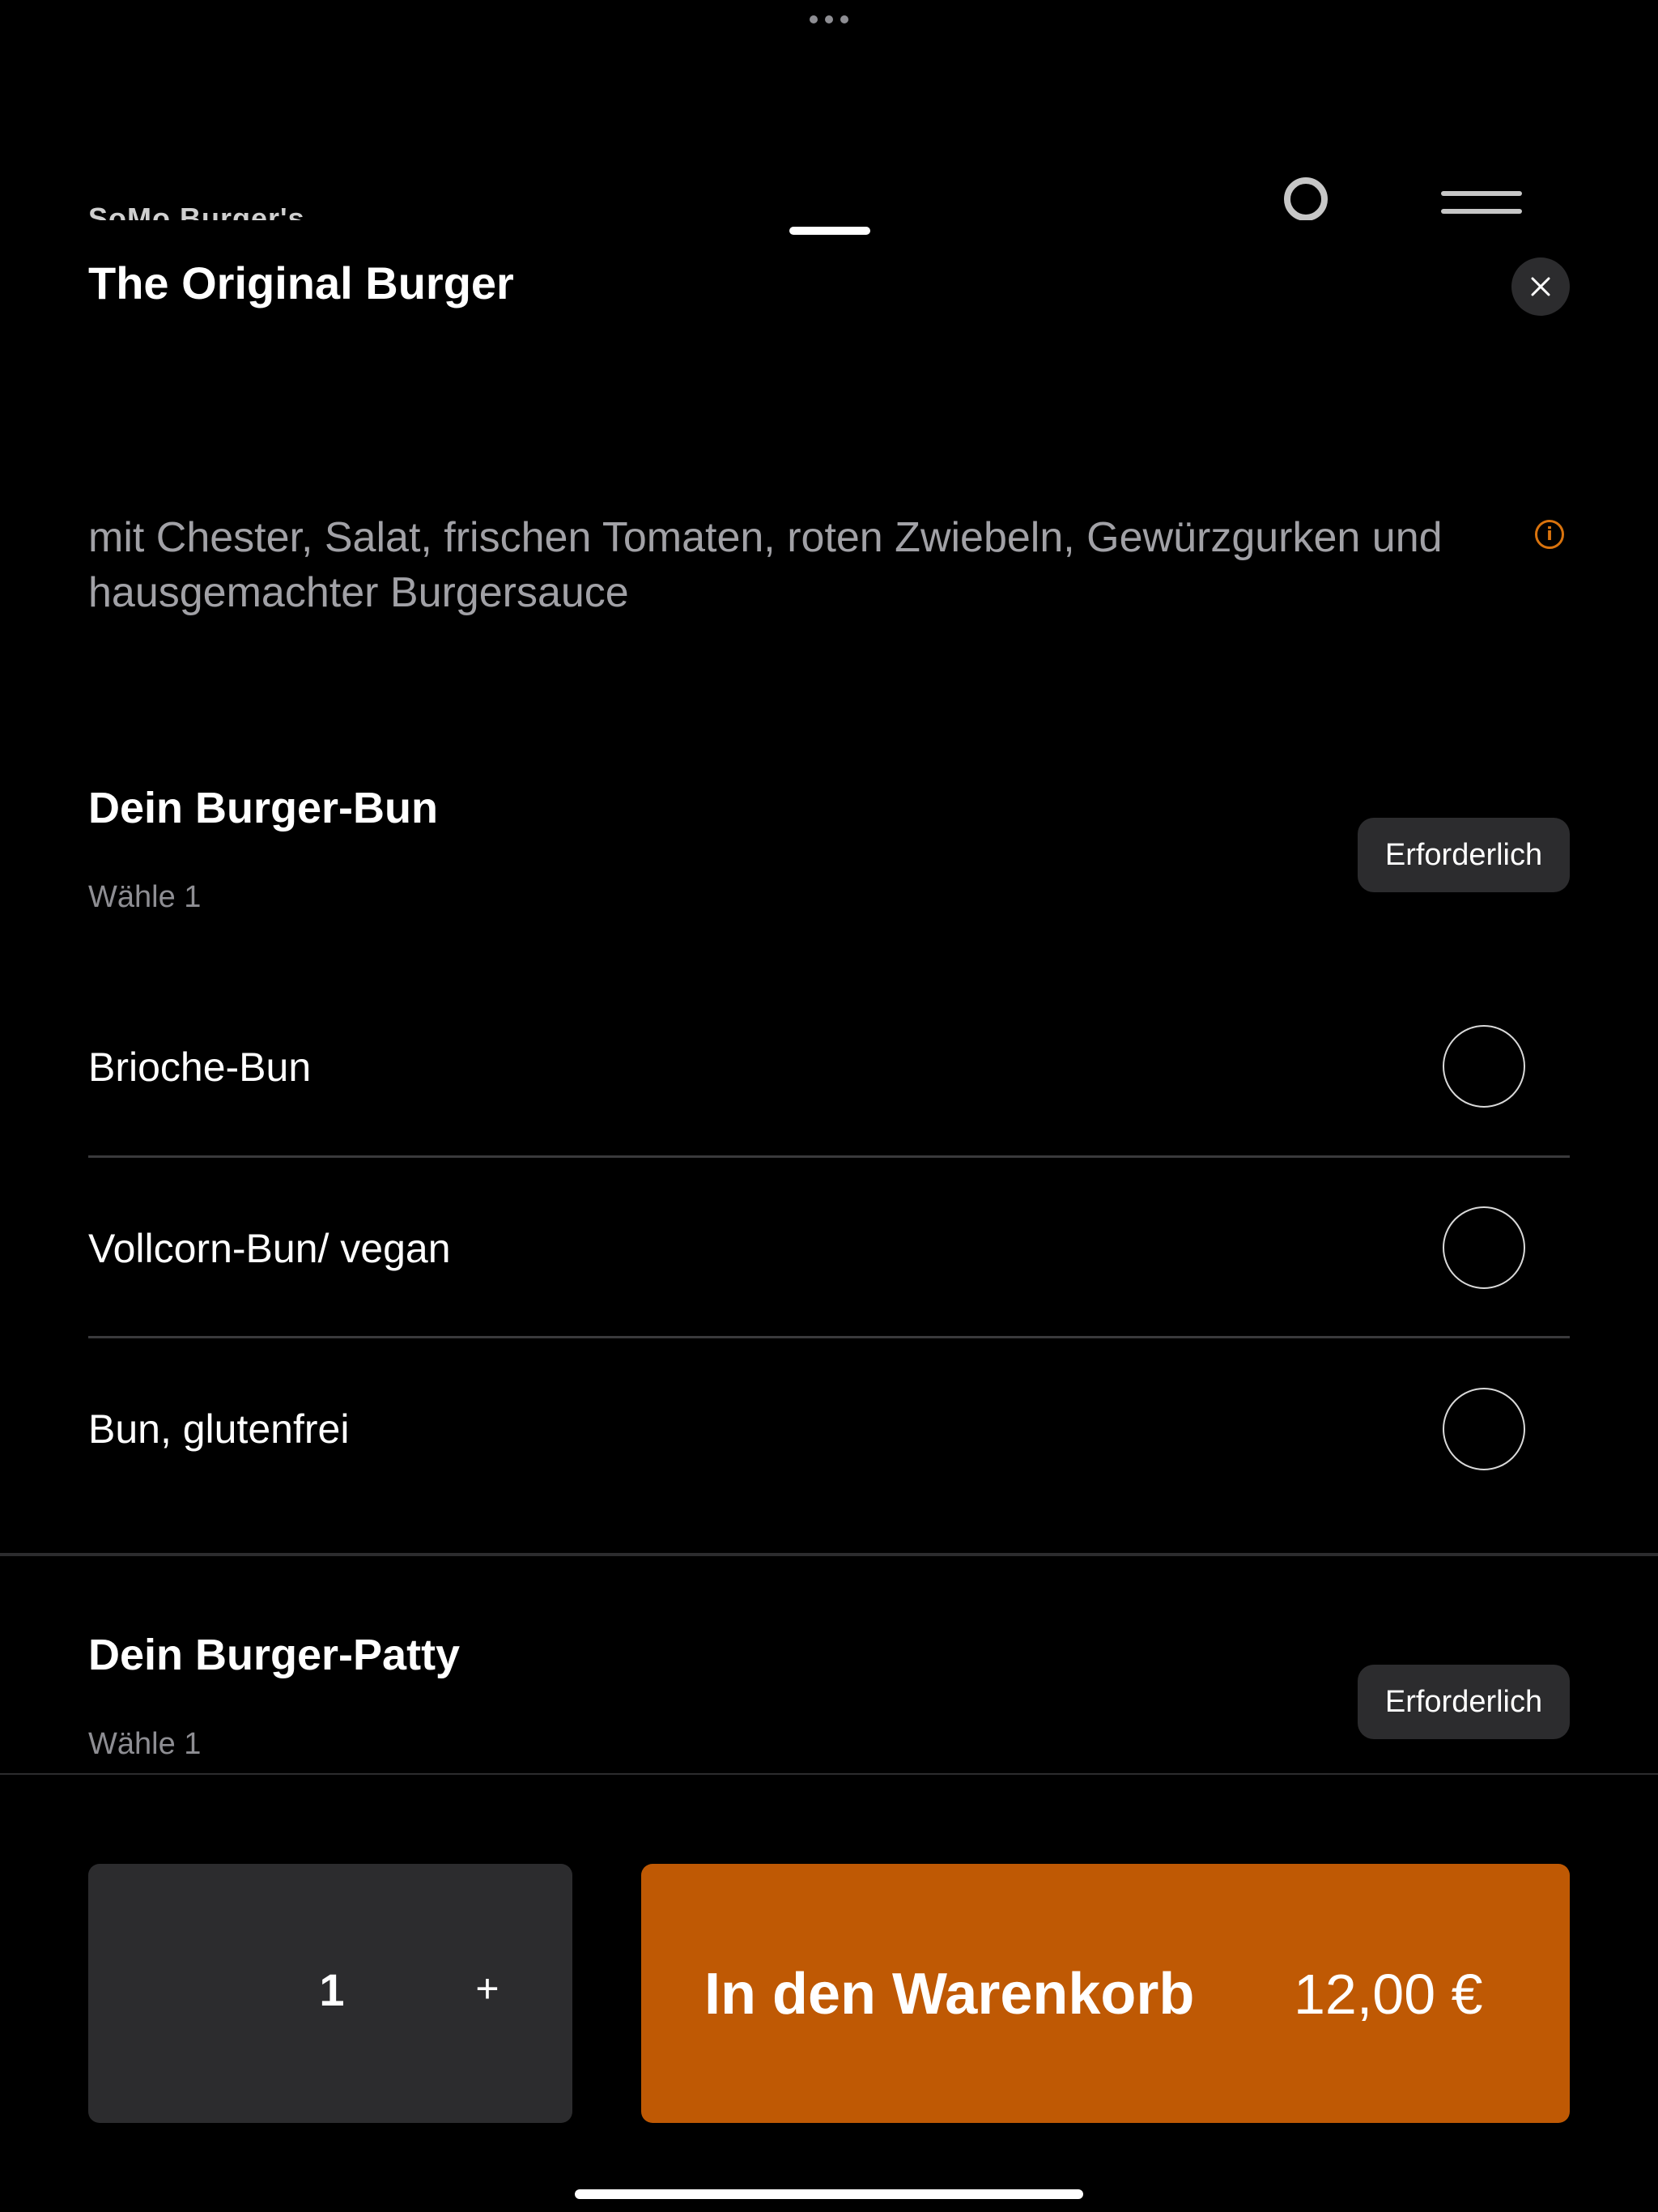 The width and height of the screenshot is (1658, 2212). Describe the element at coordinates (487, 1989) in the screenshot. I see `increase-quantity-button: +` at that location.